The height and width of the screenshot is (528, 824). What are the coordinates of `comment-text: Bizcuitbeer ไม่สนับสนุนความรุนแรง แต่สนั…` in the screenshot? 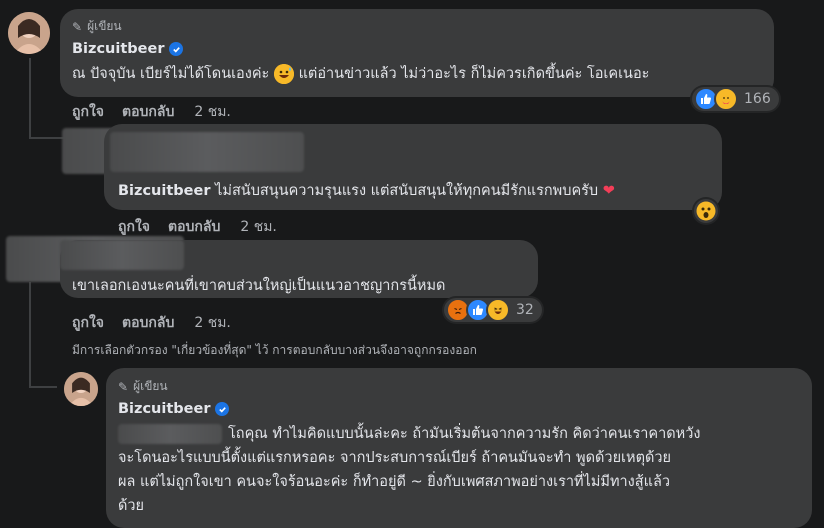 It's located at (366, 191).